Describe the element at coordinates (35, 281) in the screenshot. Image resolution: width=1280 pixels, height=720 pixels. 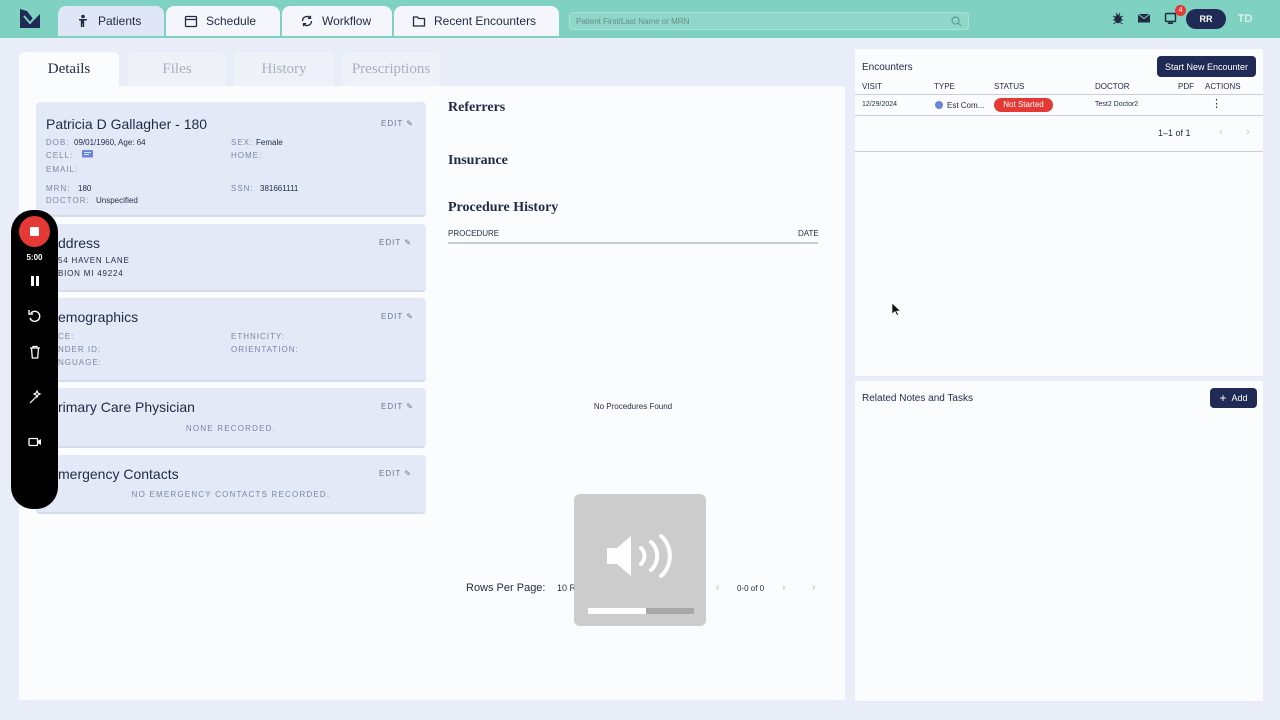
I see `pause-icon` at that location.